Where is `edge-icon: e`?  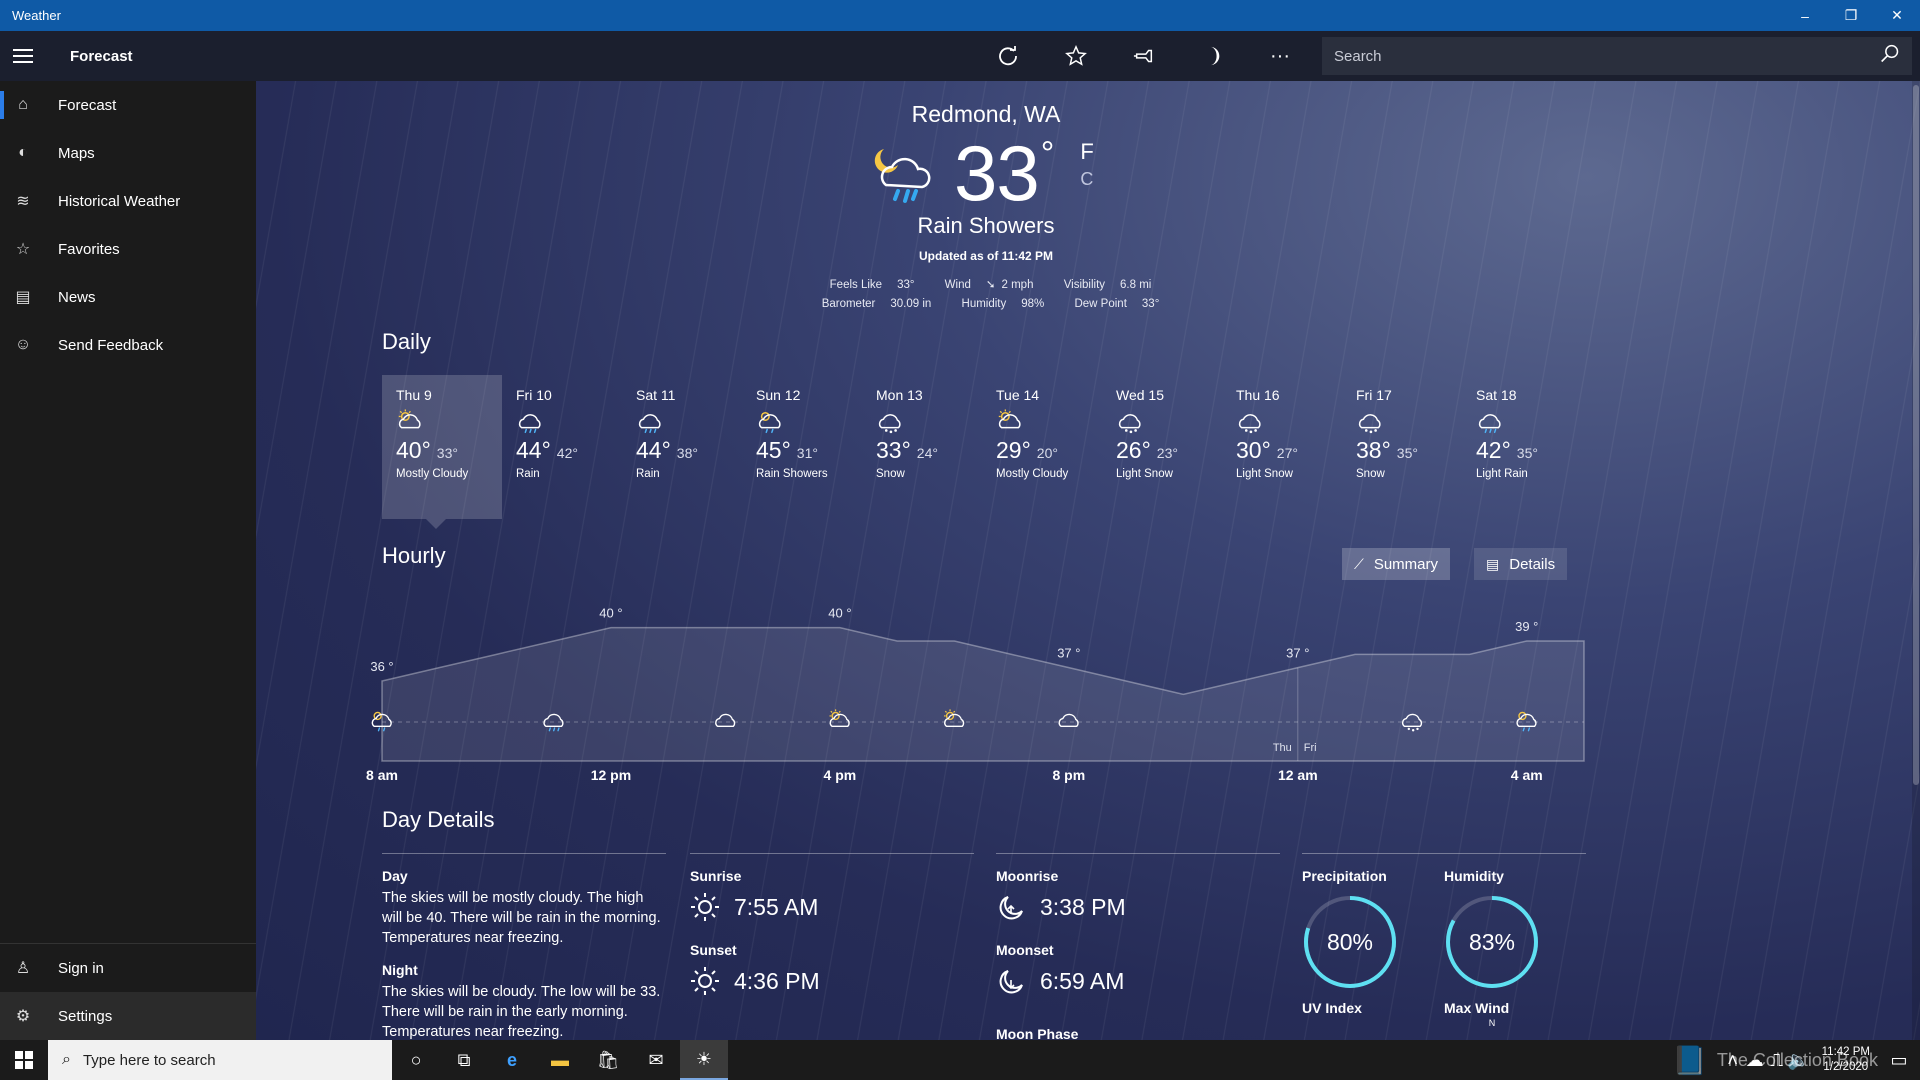
edge-icon: e is located at coordinates (512, 1060).